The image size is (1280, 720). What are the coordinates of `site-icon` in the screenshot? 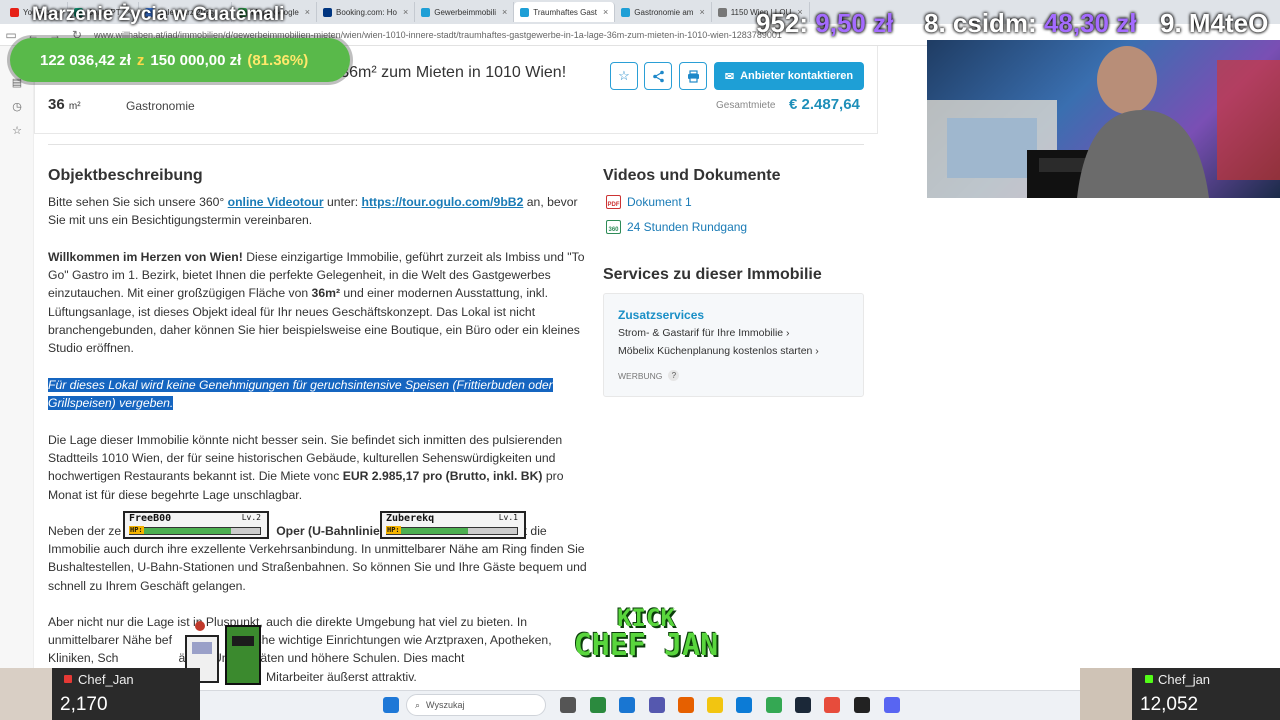 It's located at (722, 12).